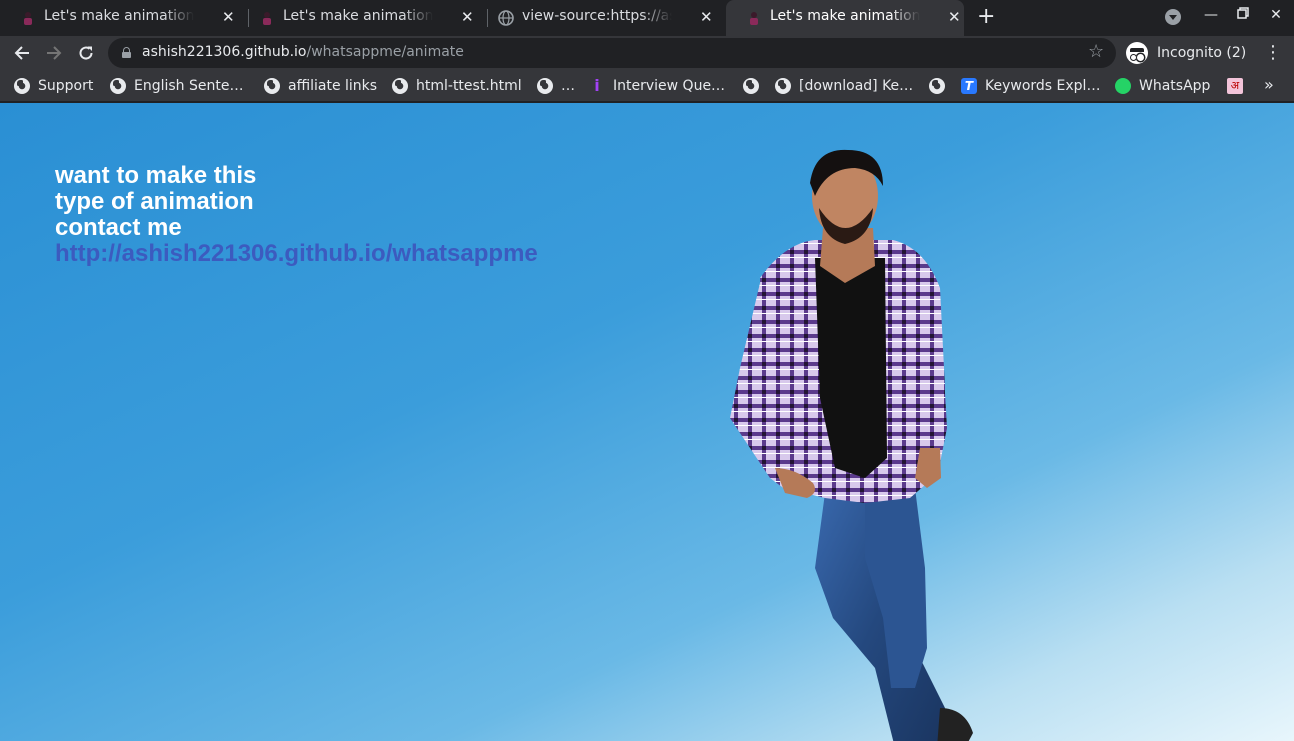 The image size is (1294, 741). Describe the element at coordinates (469, 86) in the screenshot. I see `bookmark-label: html-ttest.html` at that location.